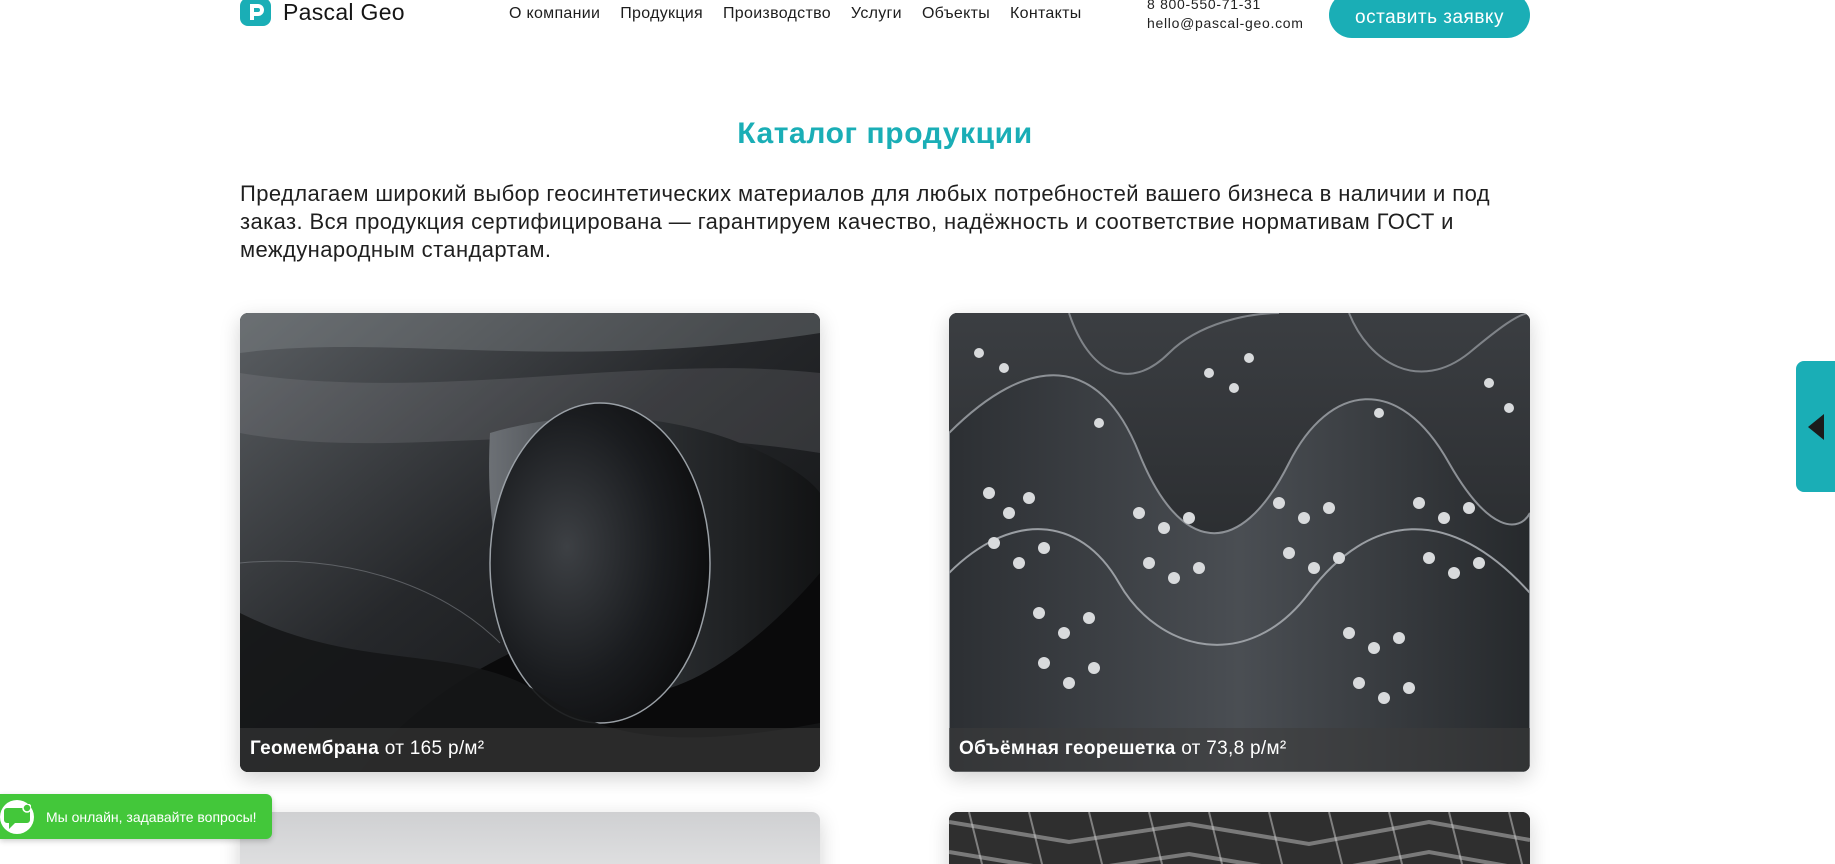 Image resolution: width=1835 pixels, height=864 pixels. I want to click on triangle-left-icon, so click(1815, 426).